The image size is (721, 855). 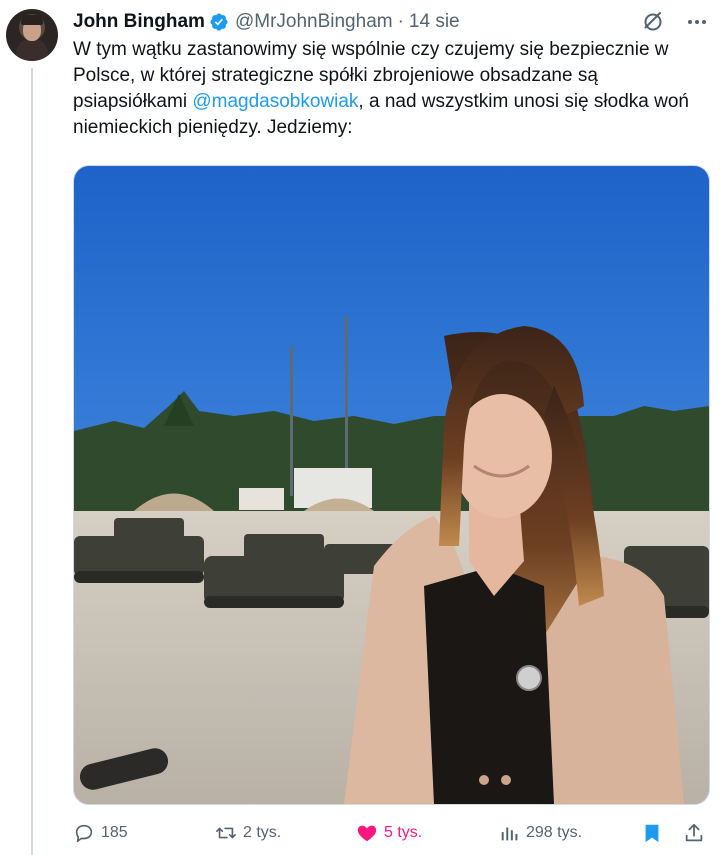 I want to click on like-count: 5 tys., so click(x=403, y=832).